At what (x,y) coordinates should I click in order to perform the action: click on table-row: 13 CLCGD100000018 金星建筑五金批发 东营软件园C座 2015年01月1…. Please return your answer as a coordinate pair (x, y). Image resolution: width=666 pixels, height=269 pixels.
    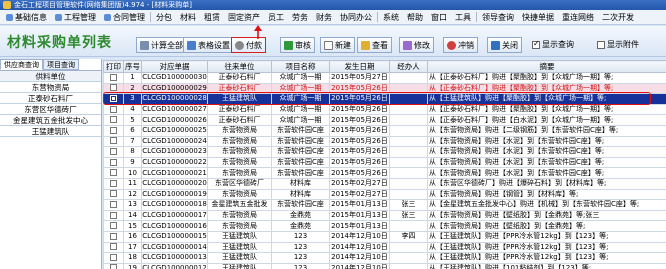
    Looking at the image, I should click on (384, 205).